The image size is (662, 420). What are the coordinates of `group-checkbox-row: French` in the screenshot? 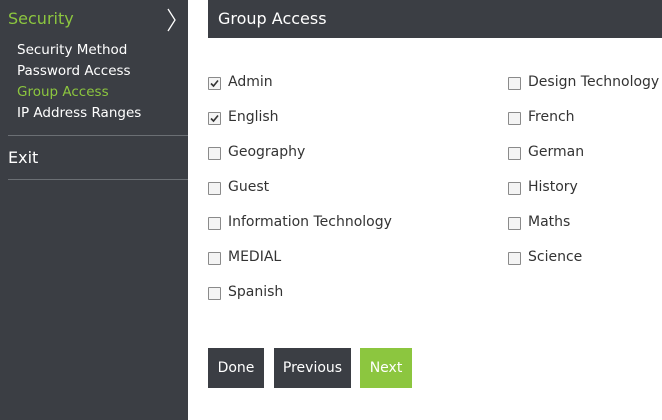 It's located at (583, 118).